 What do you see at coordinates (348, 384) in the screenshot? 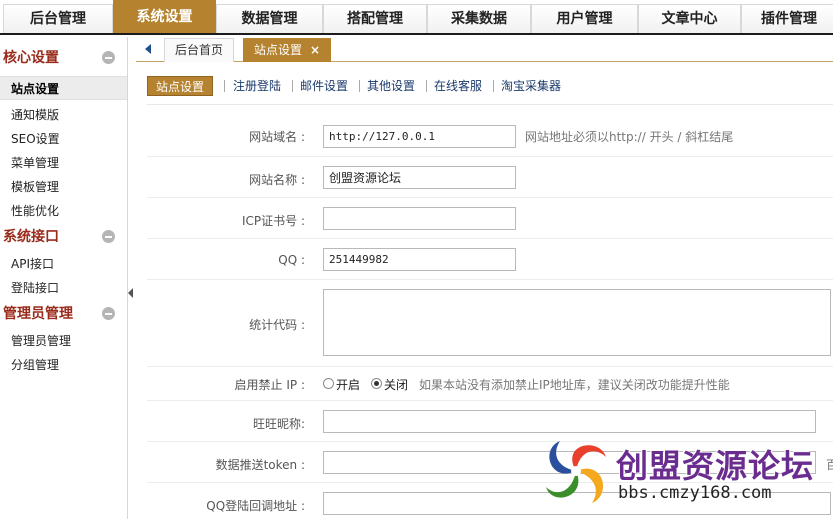
I see `ip-ban-on-label: 开启` at bounding box center [348, 384].